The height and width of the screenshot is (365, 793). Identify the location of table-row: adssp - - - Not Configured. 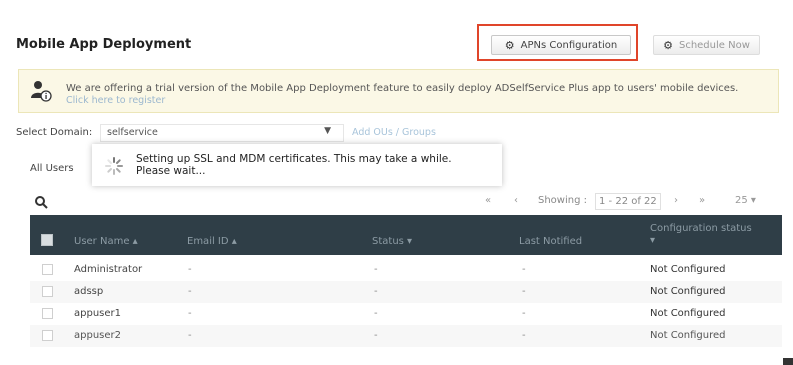
(406, 292).